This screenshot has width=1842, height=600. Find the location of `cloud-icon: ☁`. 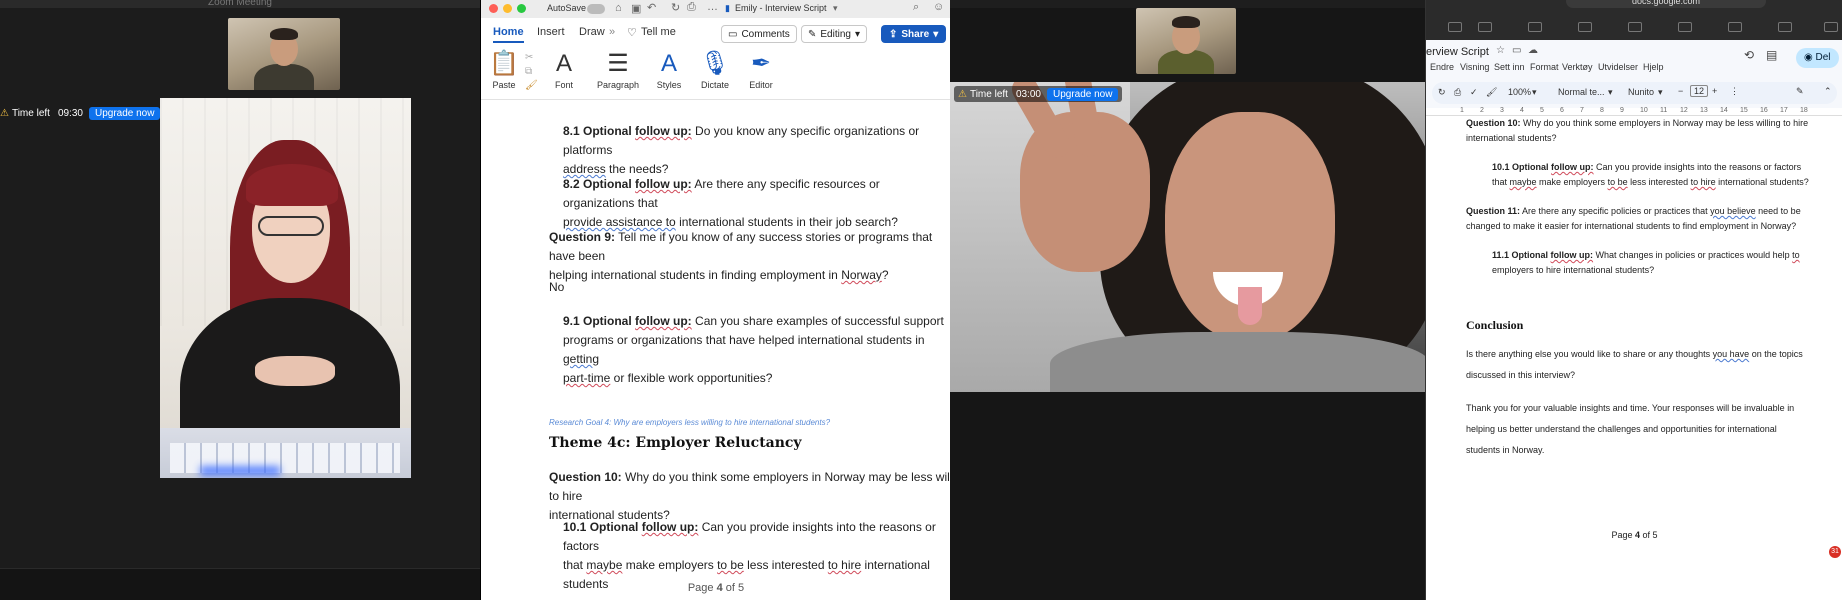

cloud-icon: ☁ is located at coordinates (1533, 50).